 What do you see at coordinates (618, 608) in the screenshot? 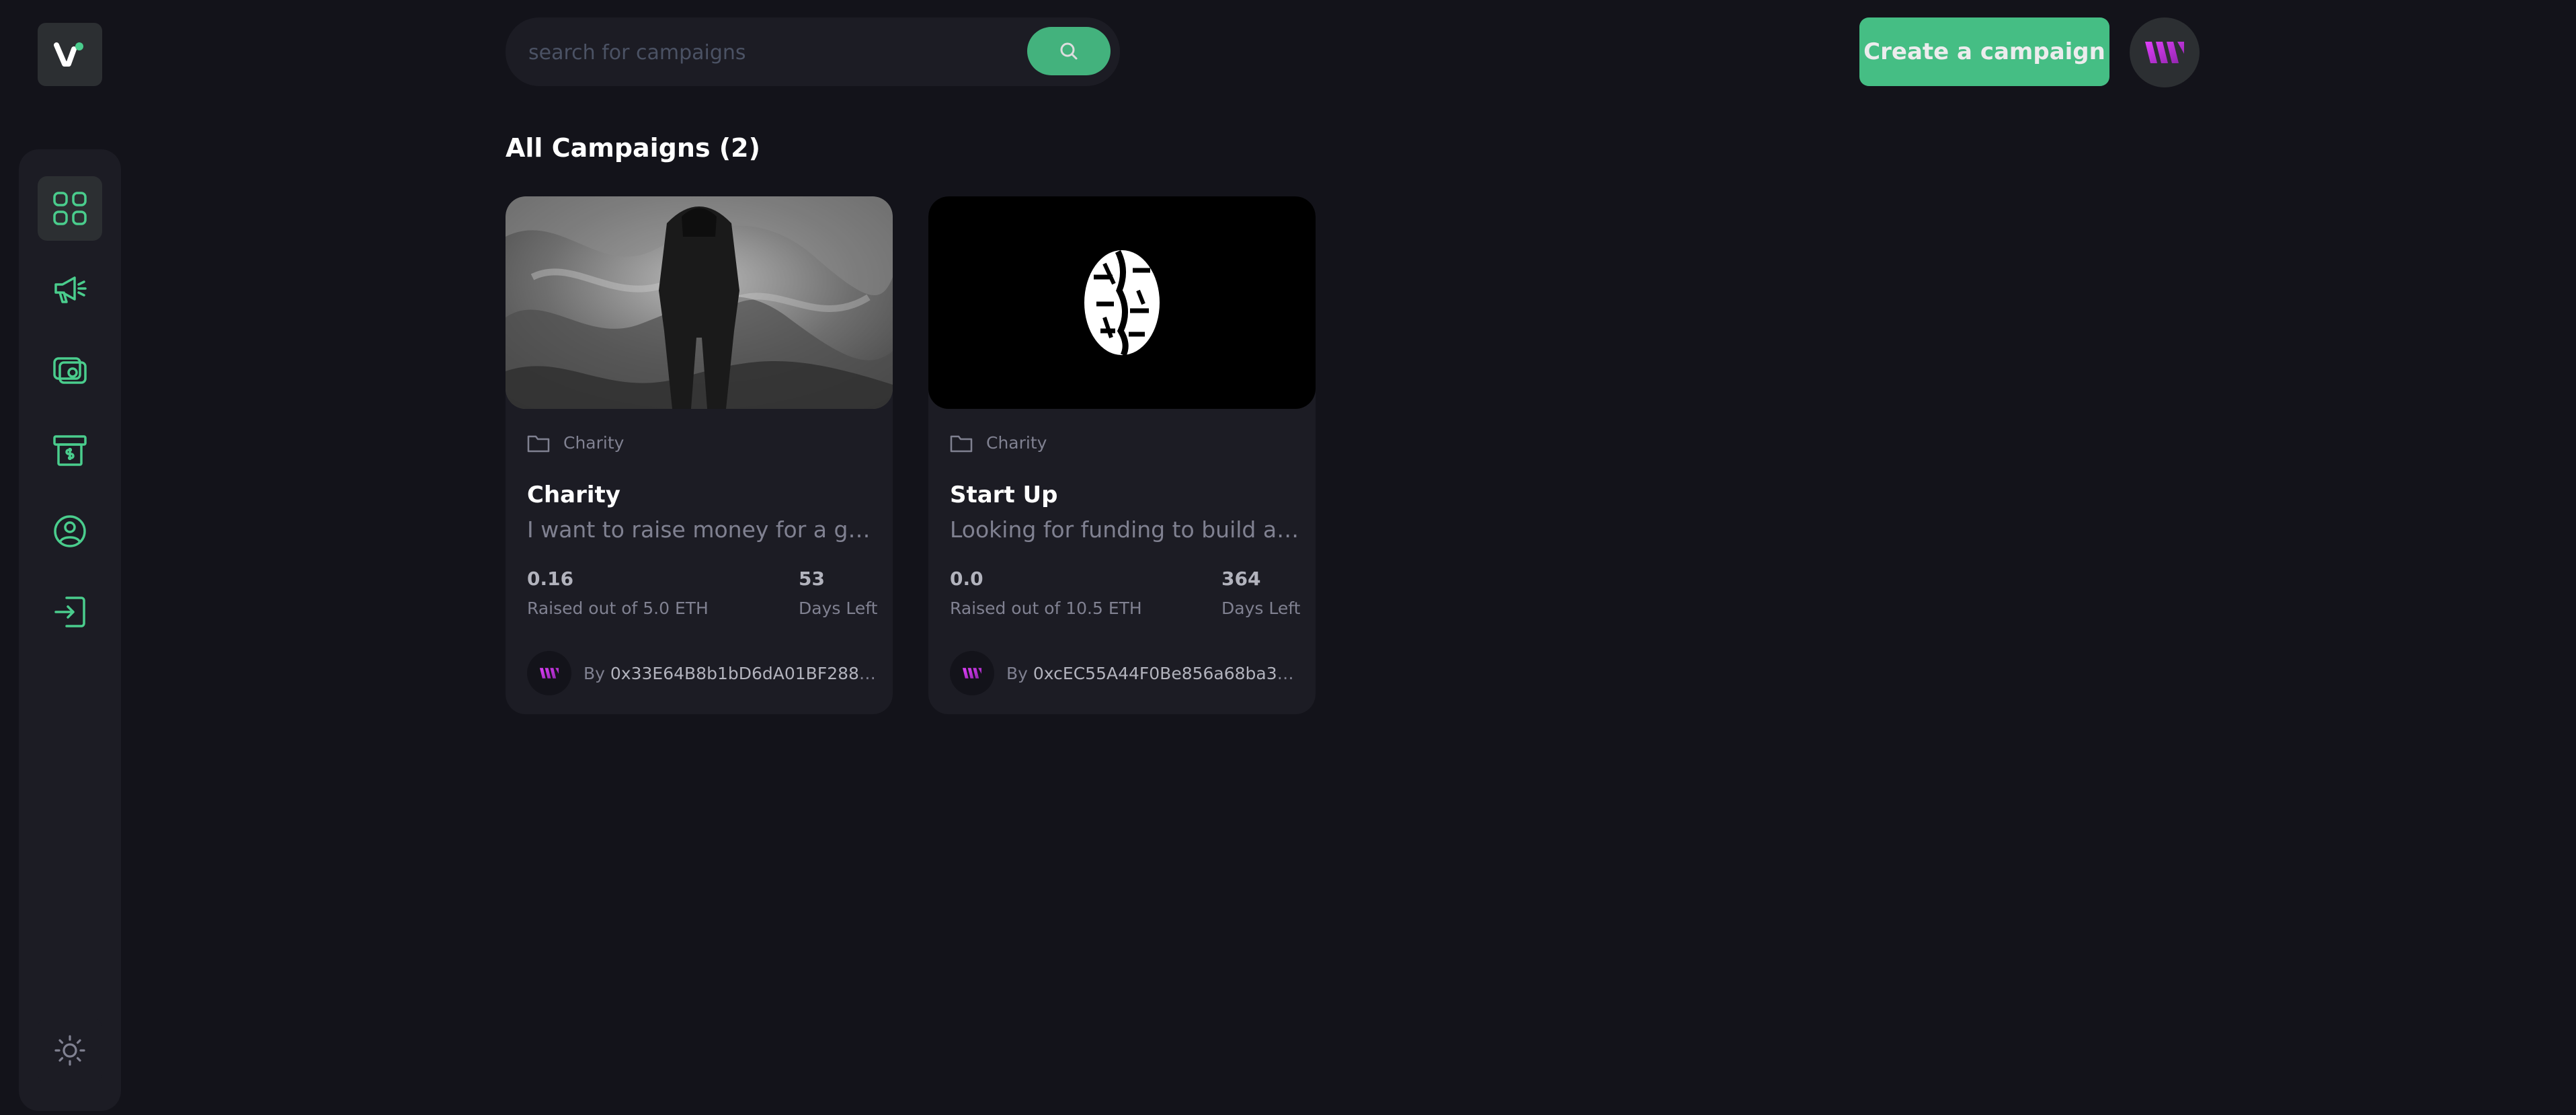
I see `raised-label: Raised out of 5.0 ETH` at bounding box center [618, 608].